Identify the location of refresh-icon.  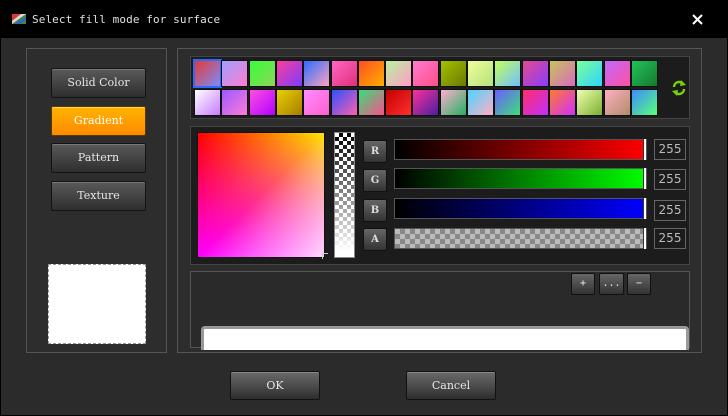
(679, 88).